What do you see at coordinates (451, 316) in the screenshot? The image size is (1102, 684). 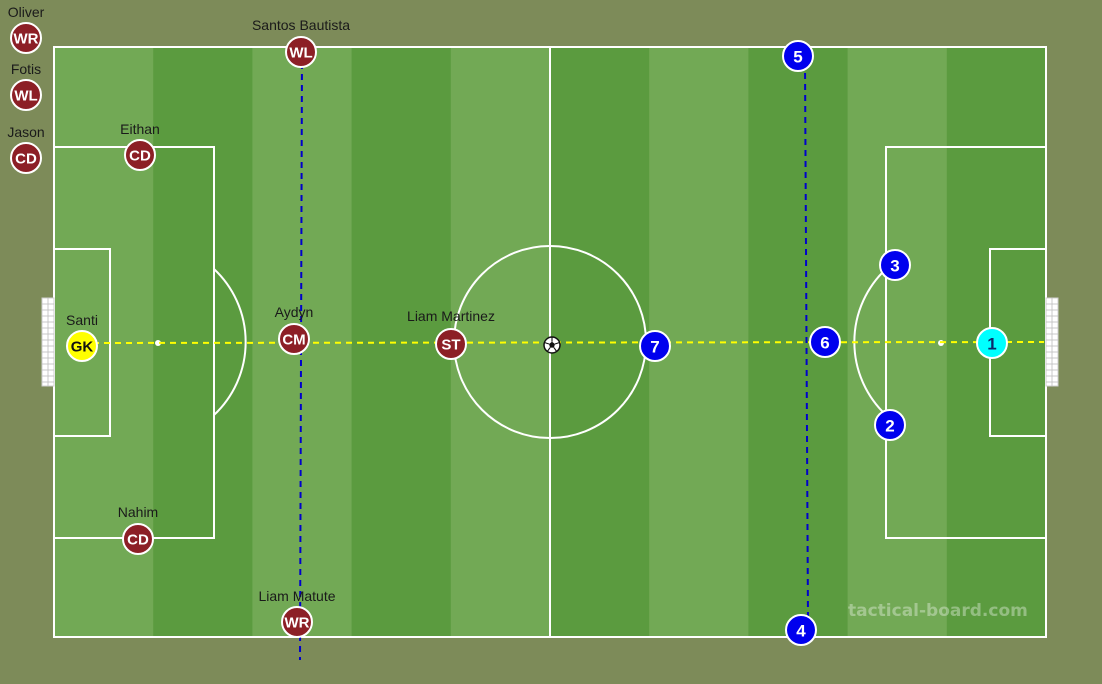 I see `player-name-label: Liam Martinez` at bounding box center [451, 316].